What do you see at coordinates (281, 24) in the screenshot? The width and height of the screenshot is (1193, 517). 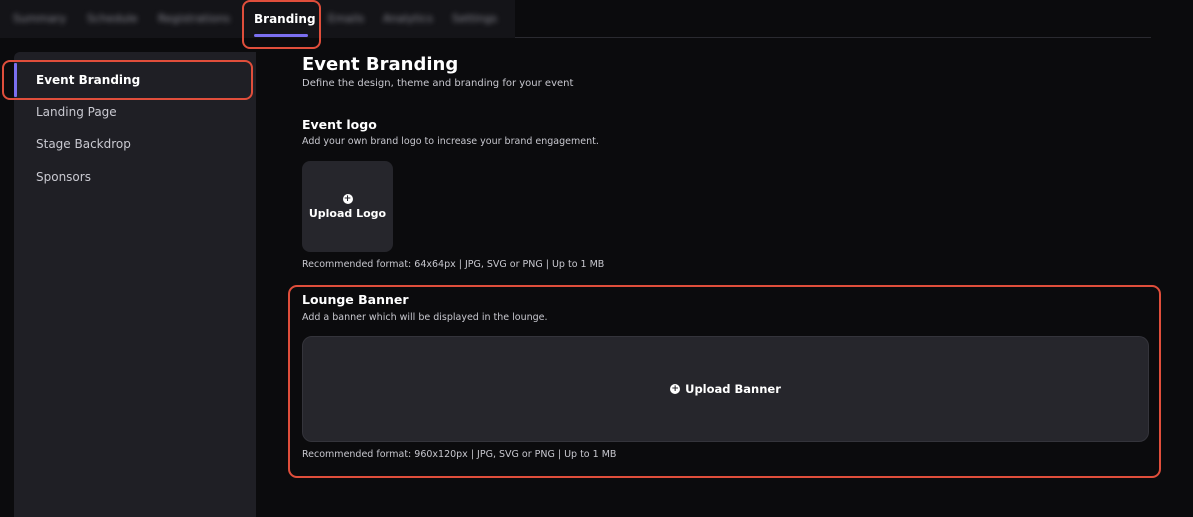 I see `highlight-branding-tab` at bounding box center [281, 24].